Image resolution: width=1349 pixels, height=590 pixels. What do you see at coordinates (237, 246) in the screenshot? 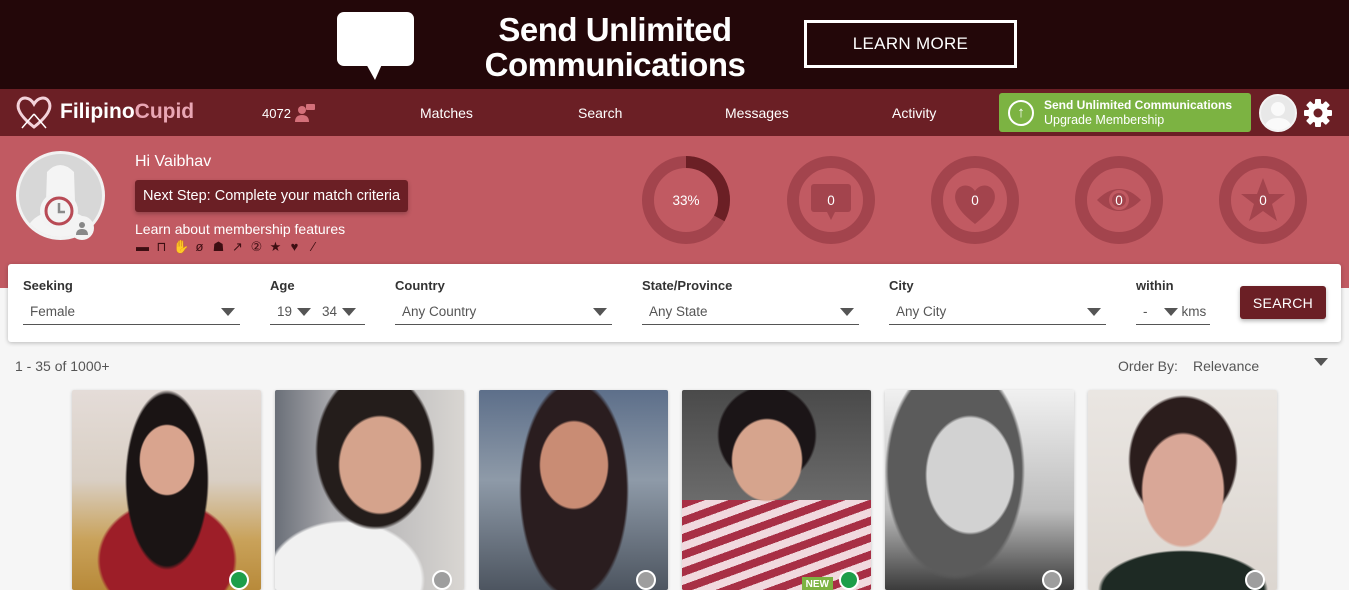
I see `trend-icon: ↗` at bounding box center [237, 246].